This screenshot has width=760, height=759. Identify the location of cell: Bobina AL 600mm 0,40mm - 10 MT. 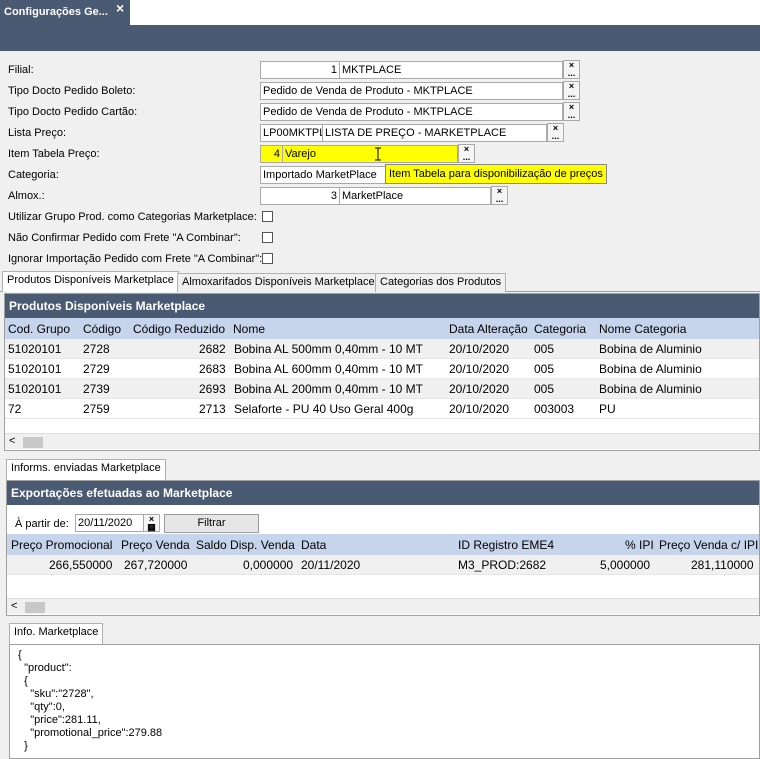
(328, 369).